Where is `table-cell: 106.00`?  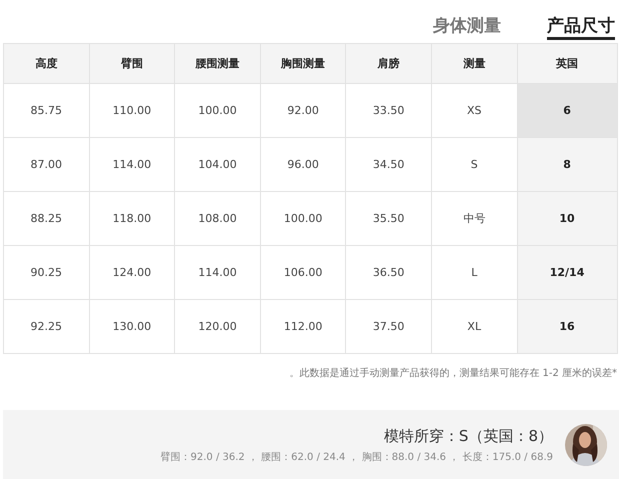 table-cell: 106.00 is located at coordinates (303, 273).